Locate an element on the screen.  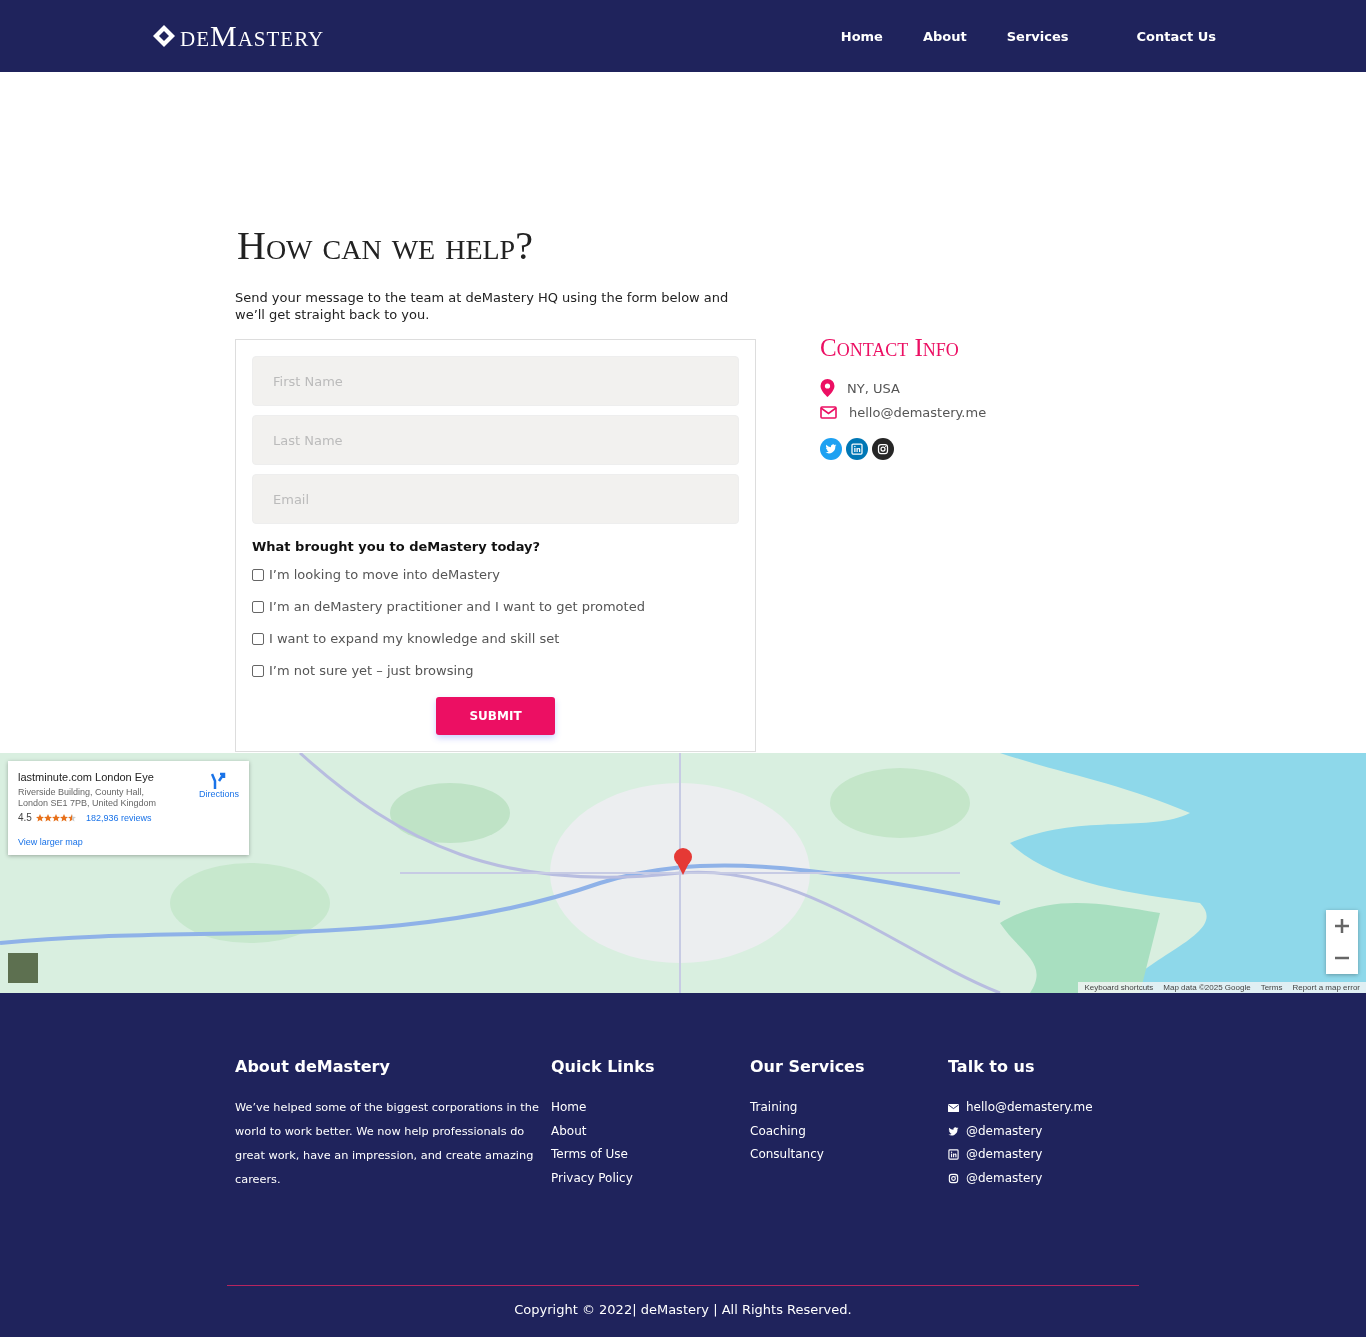
diamond-logo-icon is located at coordinates (164, 36).